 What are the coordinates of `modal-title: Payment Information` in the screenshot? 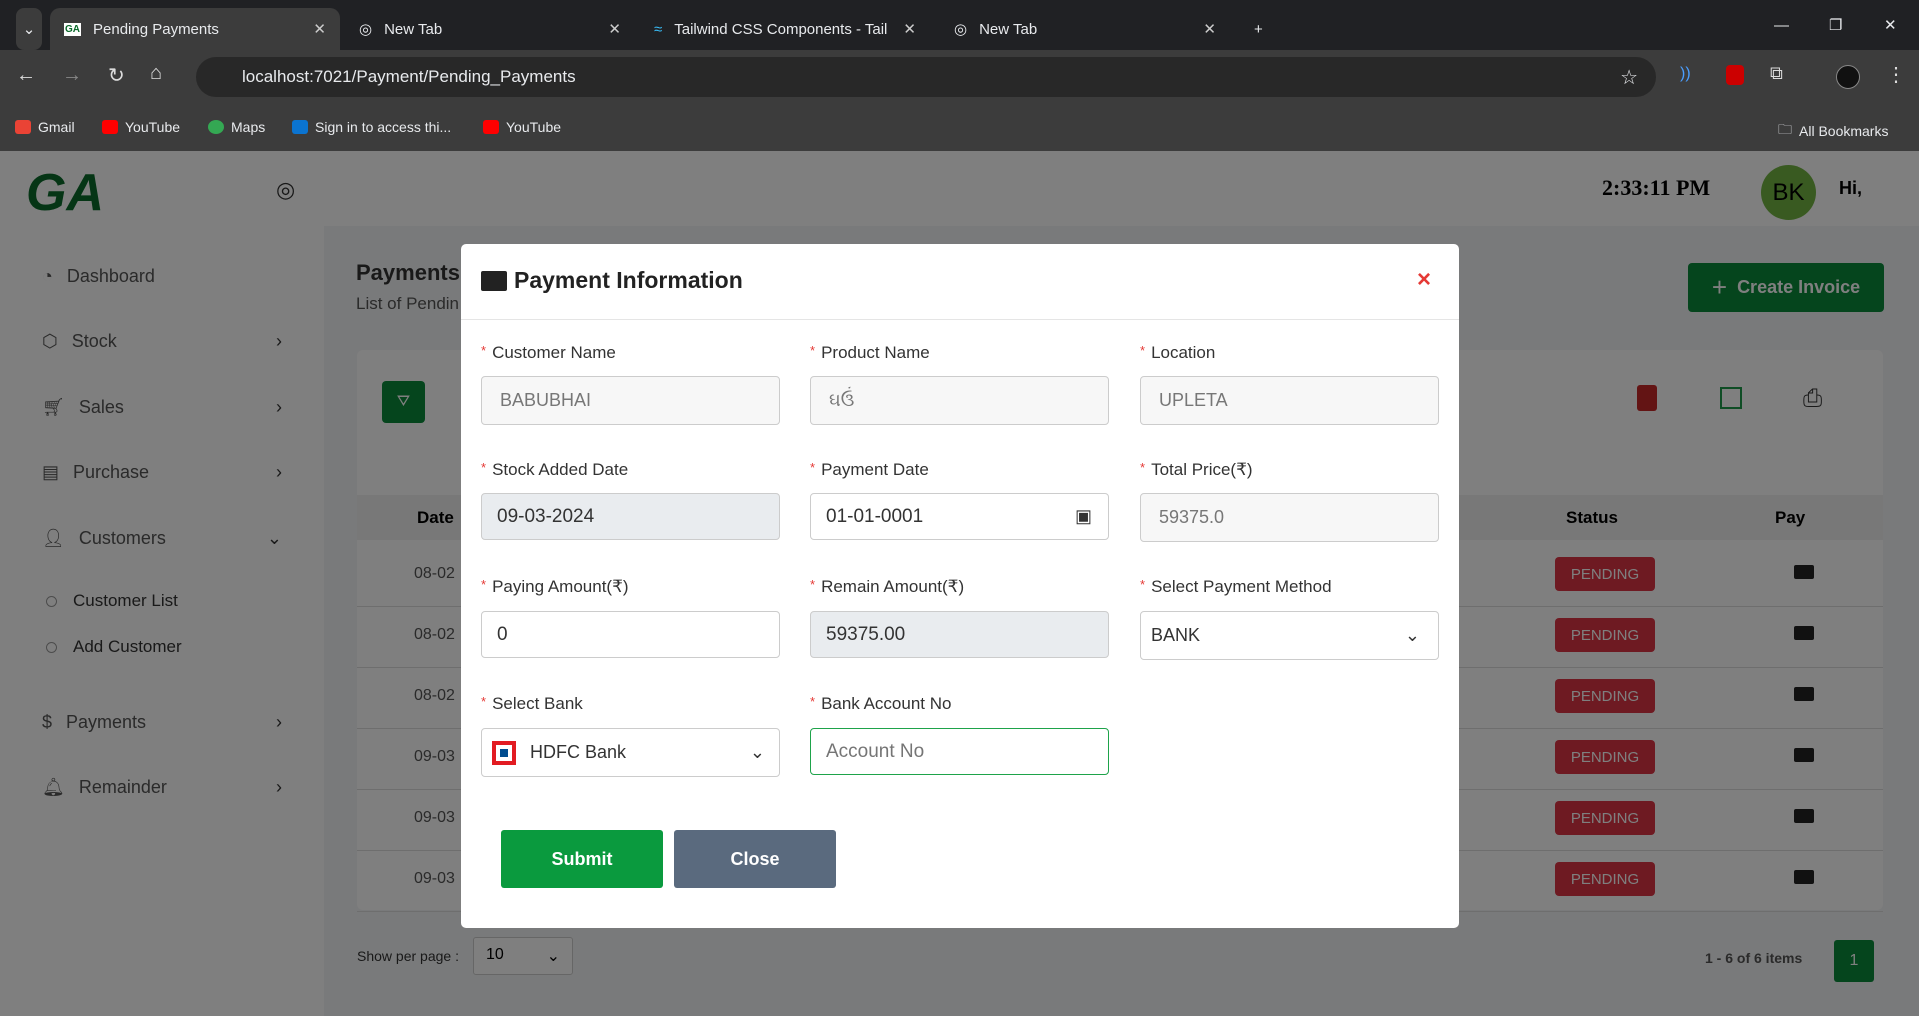 It's located at (628, 280).